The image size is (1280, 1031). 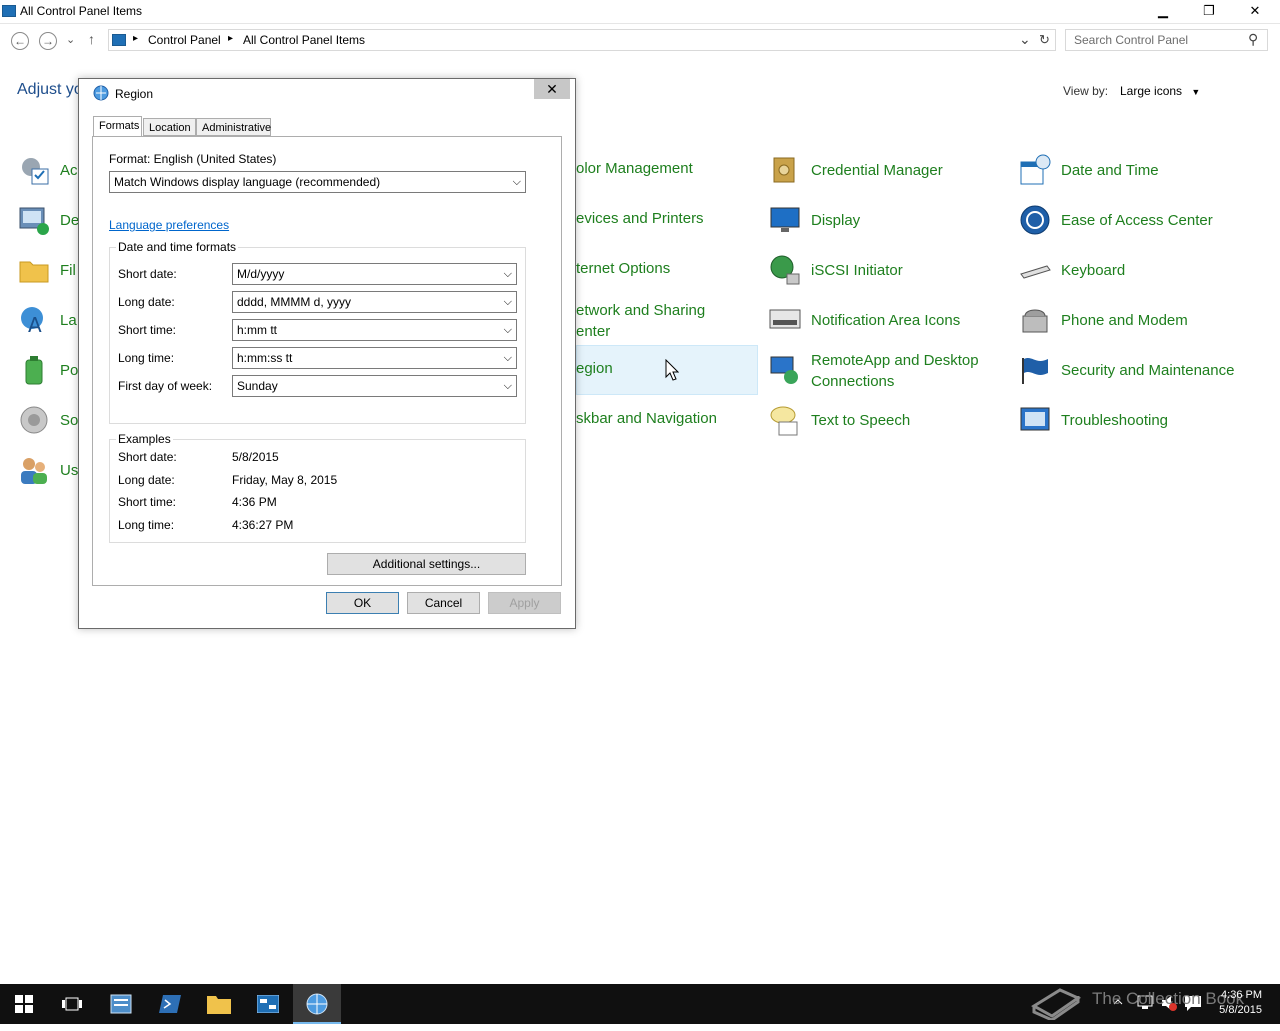 What do you see at coordinates (48, 41) in the screenshot?
I see `forward-button: →` at bounding box center [48, 41].